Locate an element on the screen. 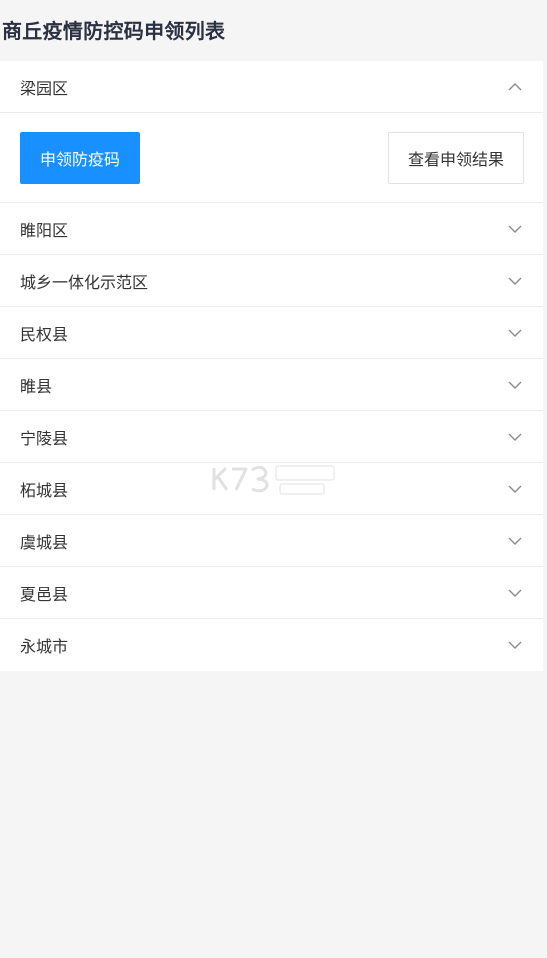 This screenshot has width=547, height=958. page-title: 商丘疫情防控码申领列表 is located at coordinates (114, 31).